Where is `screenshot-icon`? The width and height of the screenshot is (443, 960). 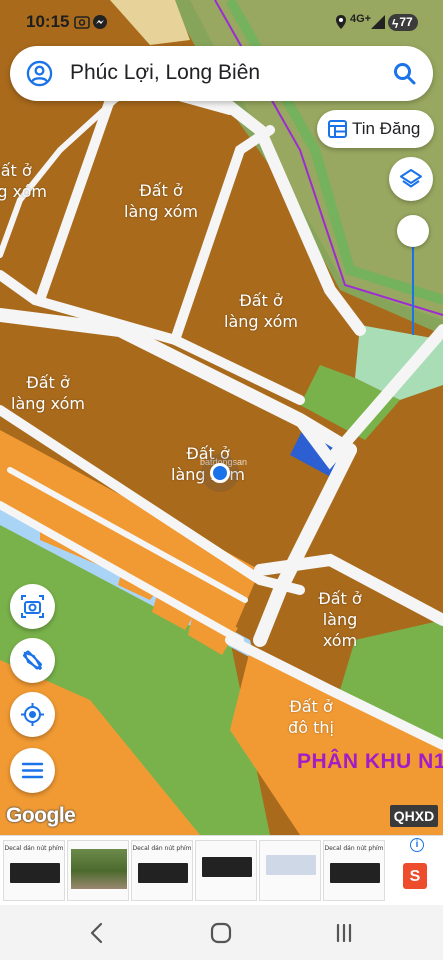 screenshot-icon is located at coordinates (82, 22).